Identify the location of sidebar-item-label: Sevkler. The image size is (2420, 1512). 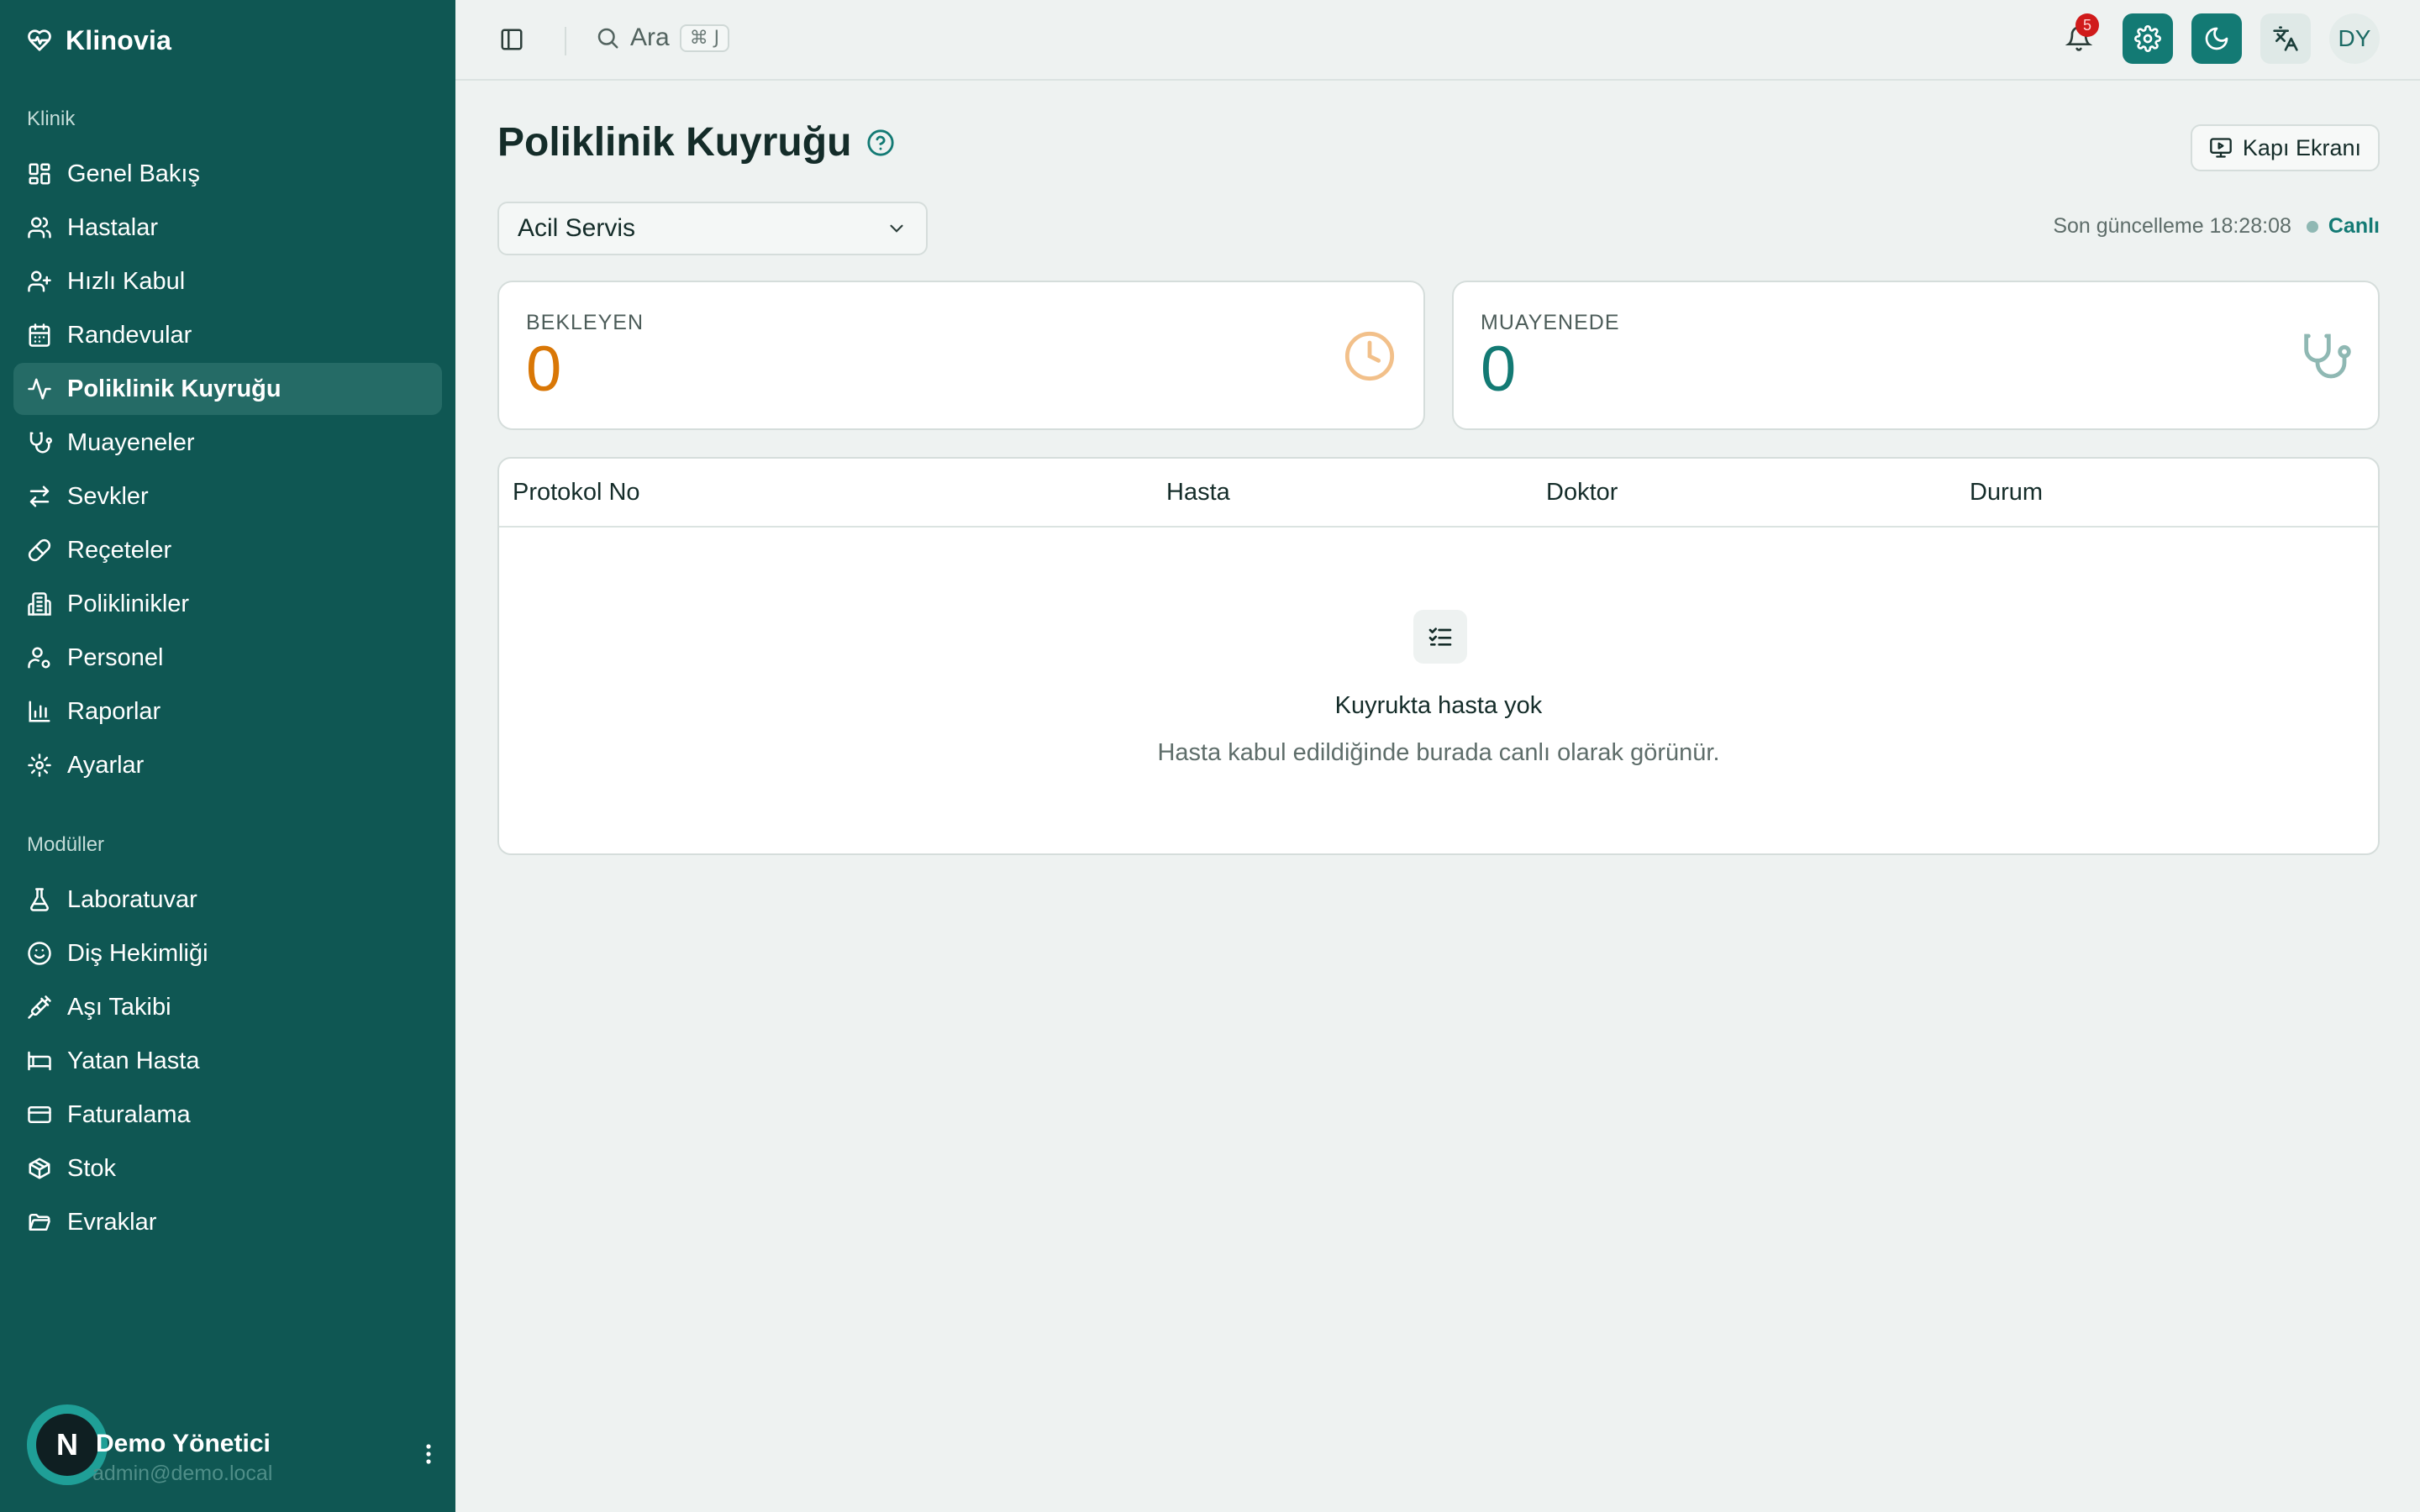
(108, 496).